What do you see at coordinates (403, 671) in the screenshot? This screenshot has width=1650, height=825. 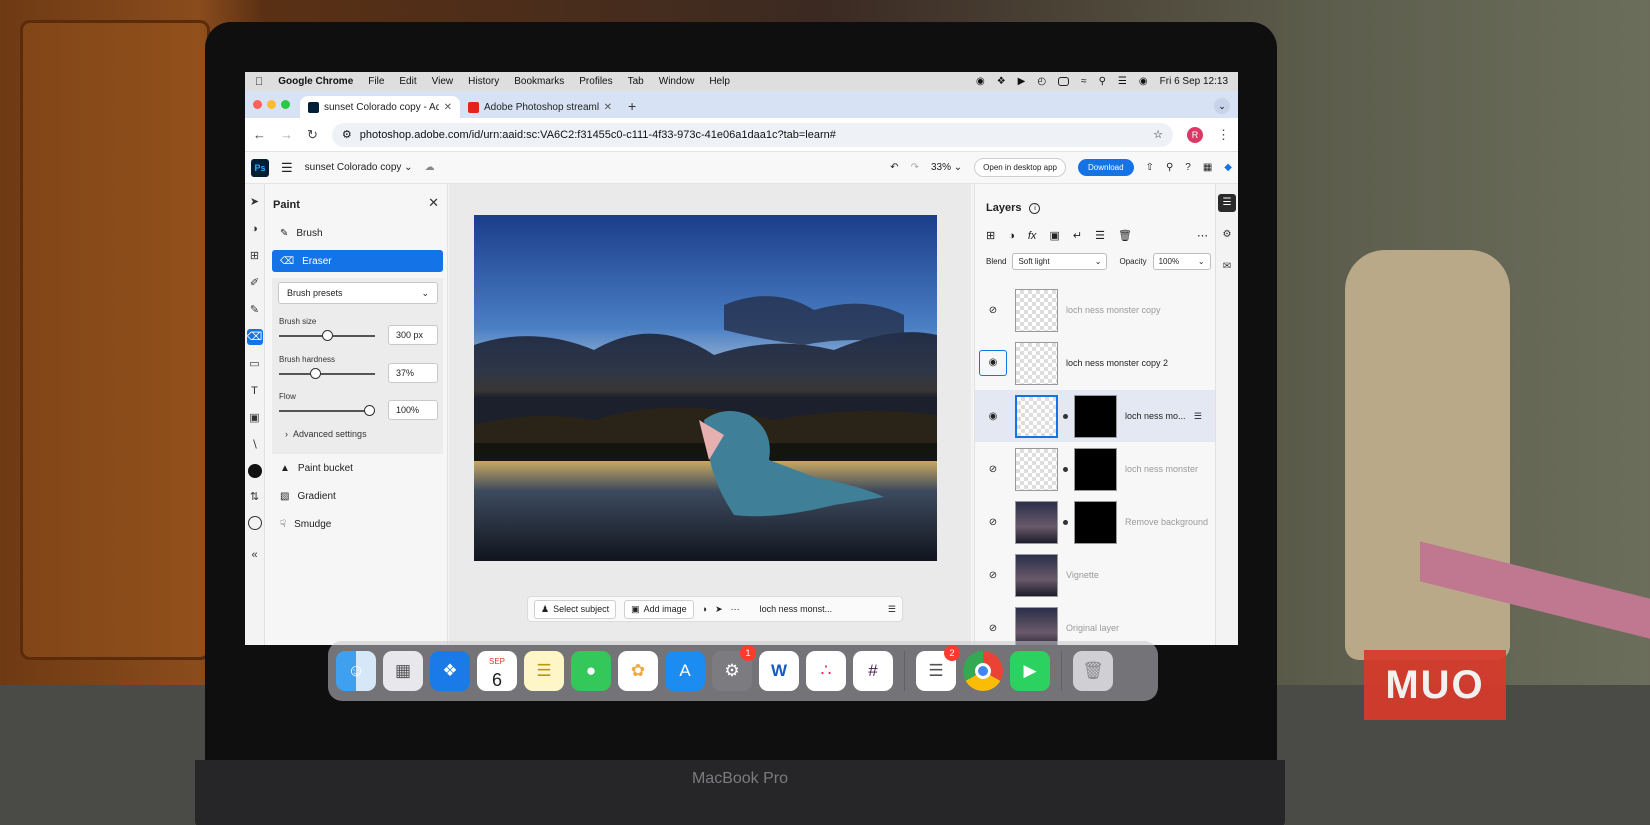 I see `launchpad-icon: ▦` at bounding box center [403, 671].